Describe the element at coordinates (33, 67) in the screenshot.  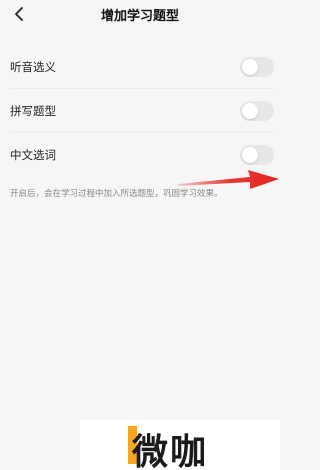
I see `setting-label: 听音选义` at that location.